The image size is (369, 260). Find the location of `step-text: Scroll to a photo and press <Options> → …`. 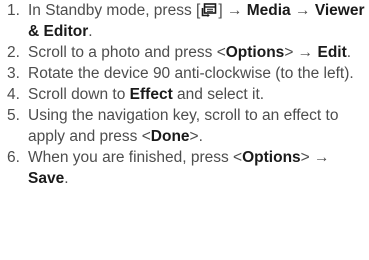

step-text: Scroll to a photo and press <Options> → … is located at coordinates (197, 52).